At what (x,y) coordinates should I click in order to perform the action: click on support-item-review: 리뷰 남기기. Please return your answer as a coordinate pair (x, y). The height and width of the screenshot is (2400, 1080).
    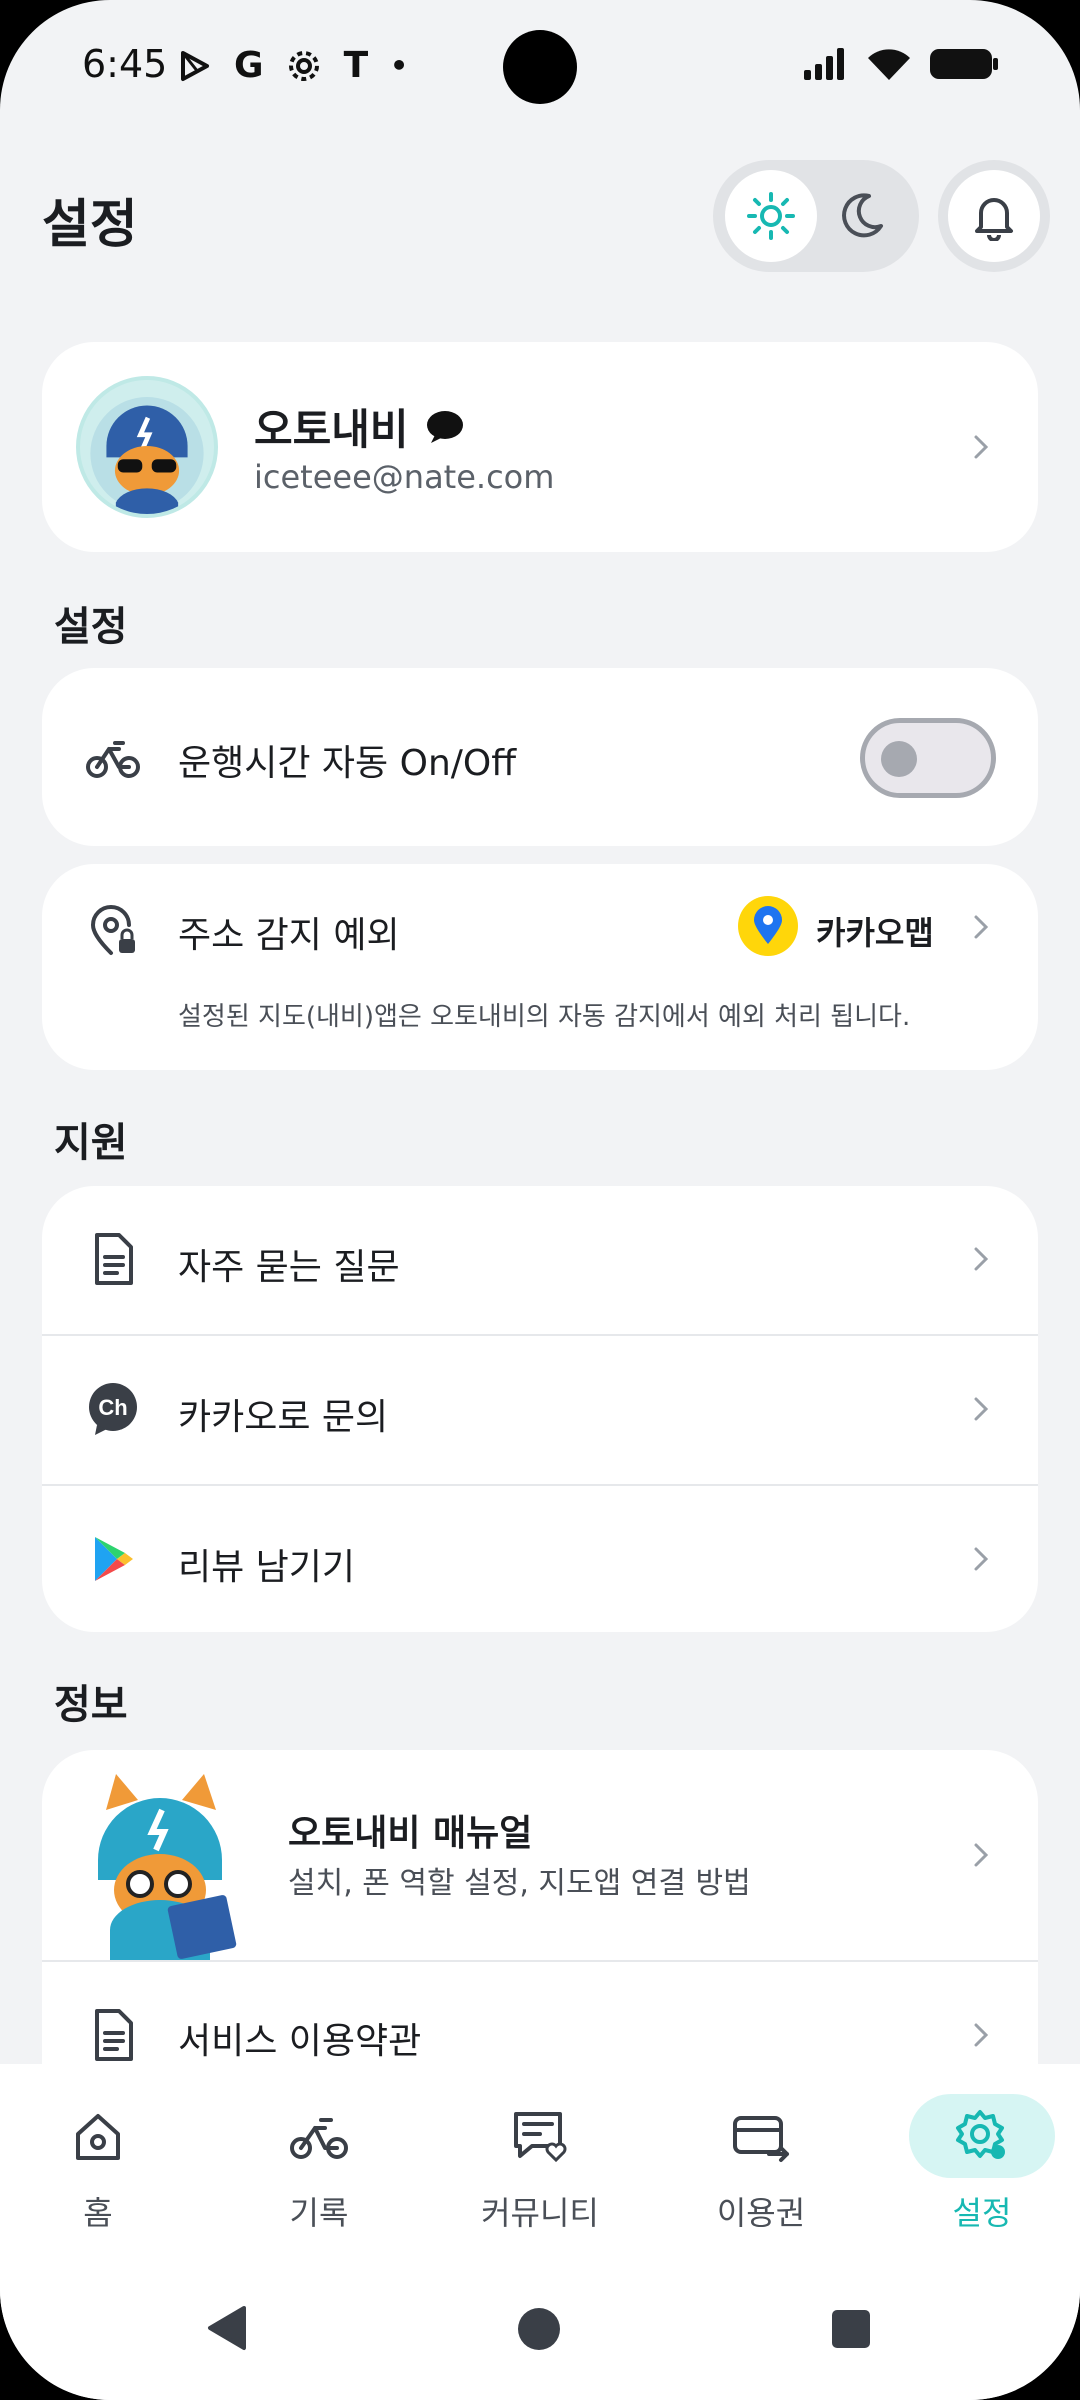
    Looking at the image, I should click on (540, 1559).